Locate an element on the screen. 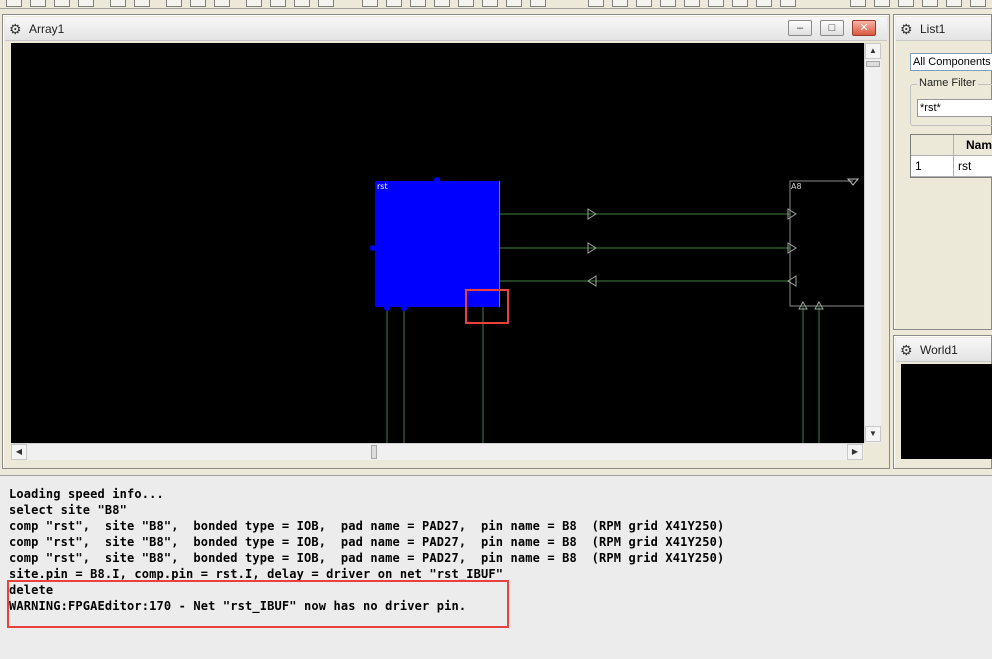  name-filter-label: Name Filter is located at coordinates (947, 83).